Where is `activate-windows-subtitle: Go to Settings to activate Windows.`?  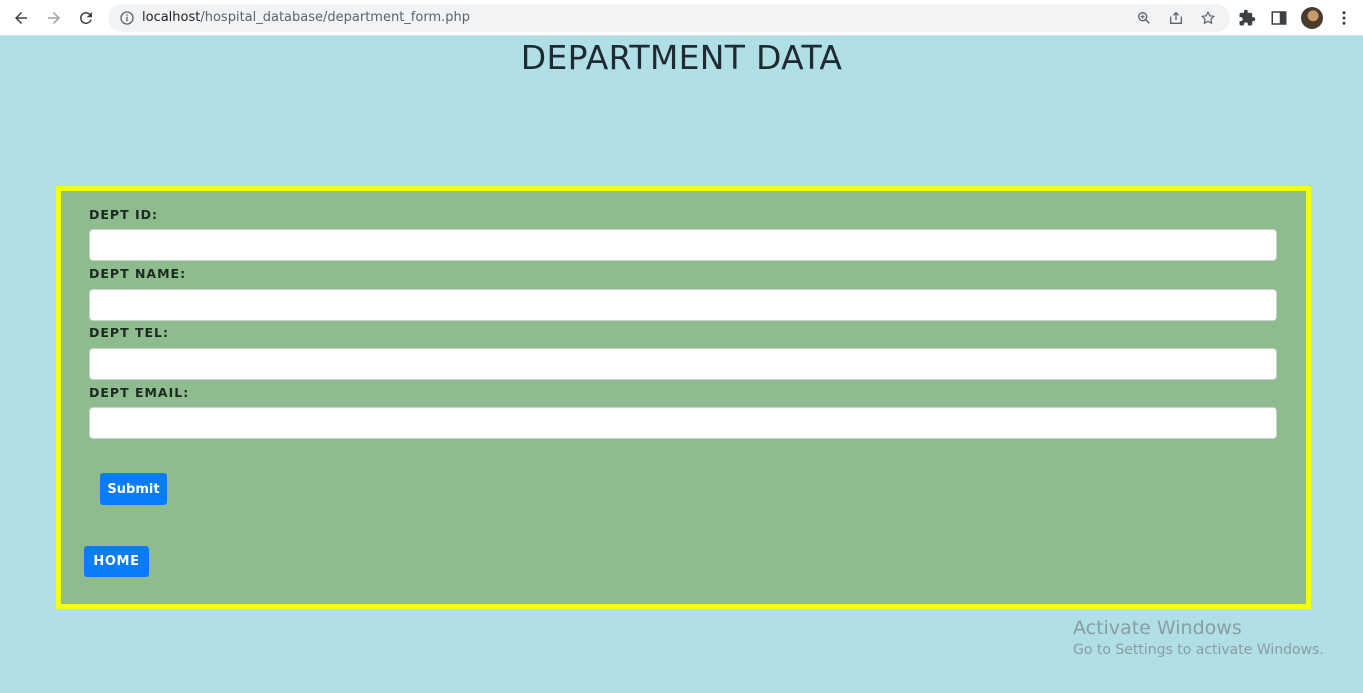 activate-windows-subtitle: Go to Settings to activate Windows. is located at coordinates (1198, 650).